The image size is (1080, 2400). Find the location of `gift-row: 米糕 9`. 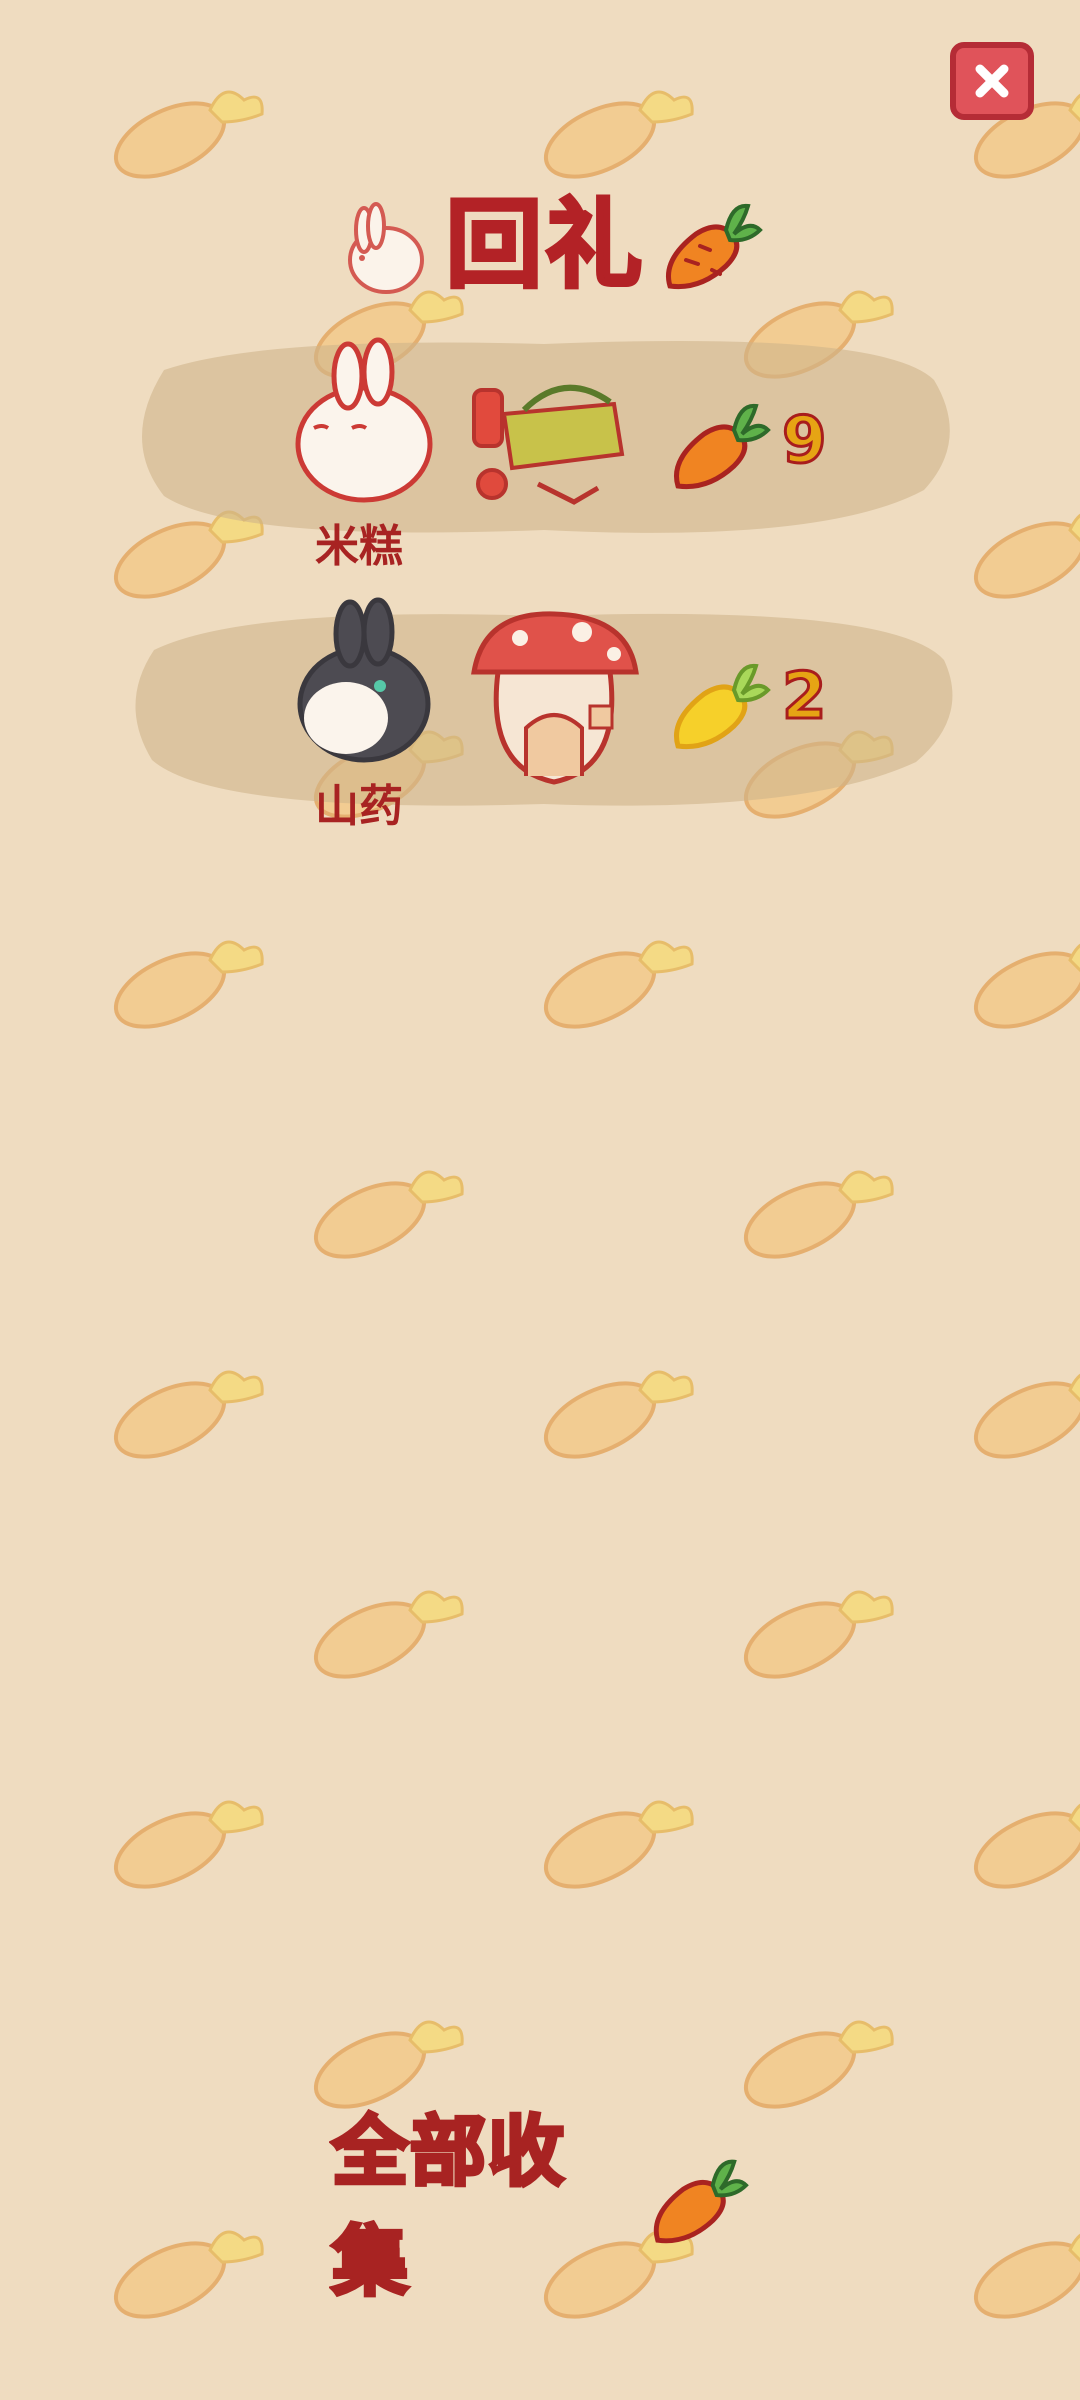

gift-row: 米糕 9 is located at coordinates (542, 451).